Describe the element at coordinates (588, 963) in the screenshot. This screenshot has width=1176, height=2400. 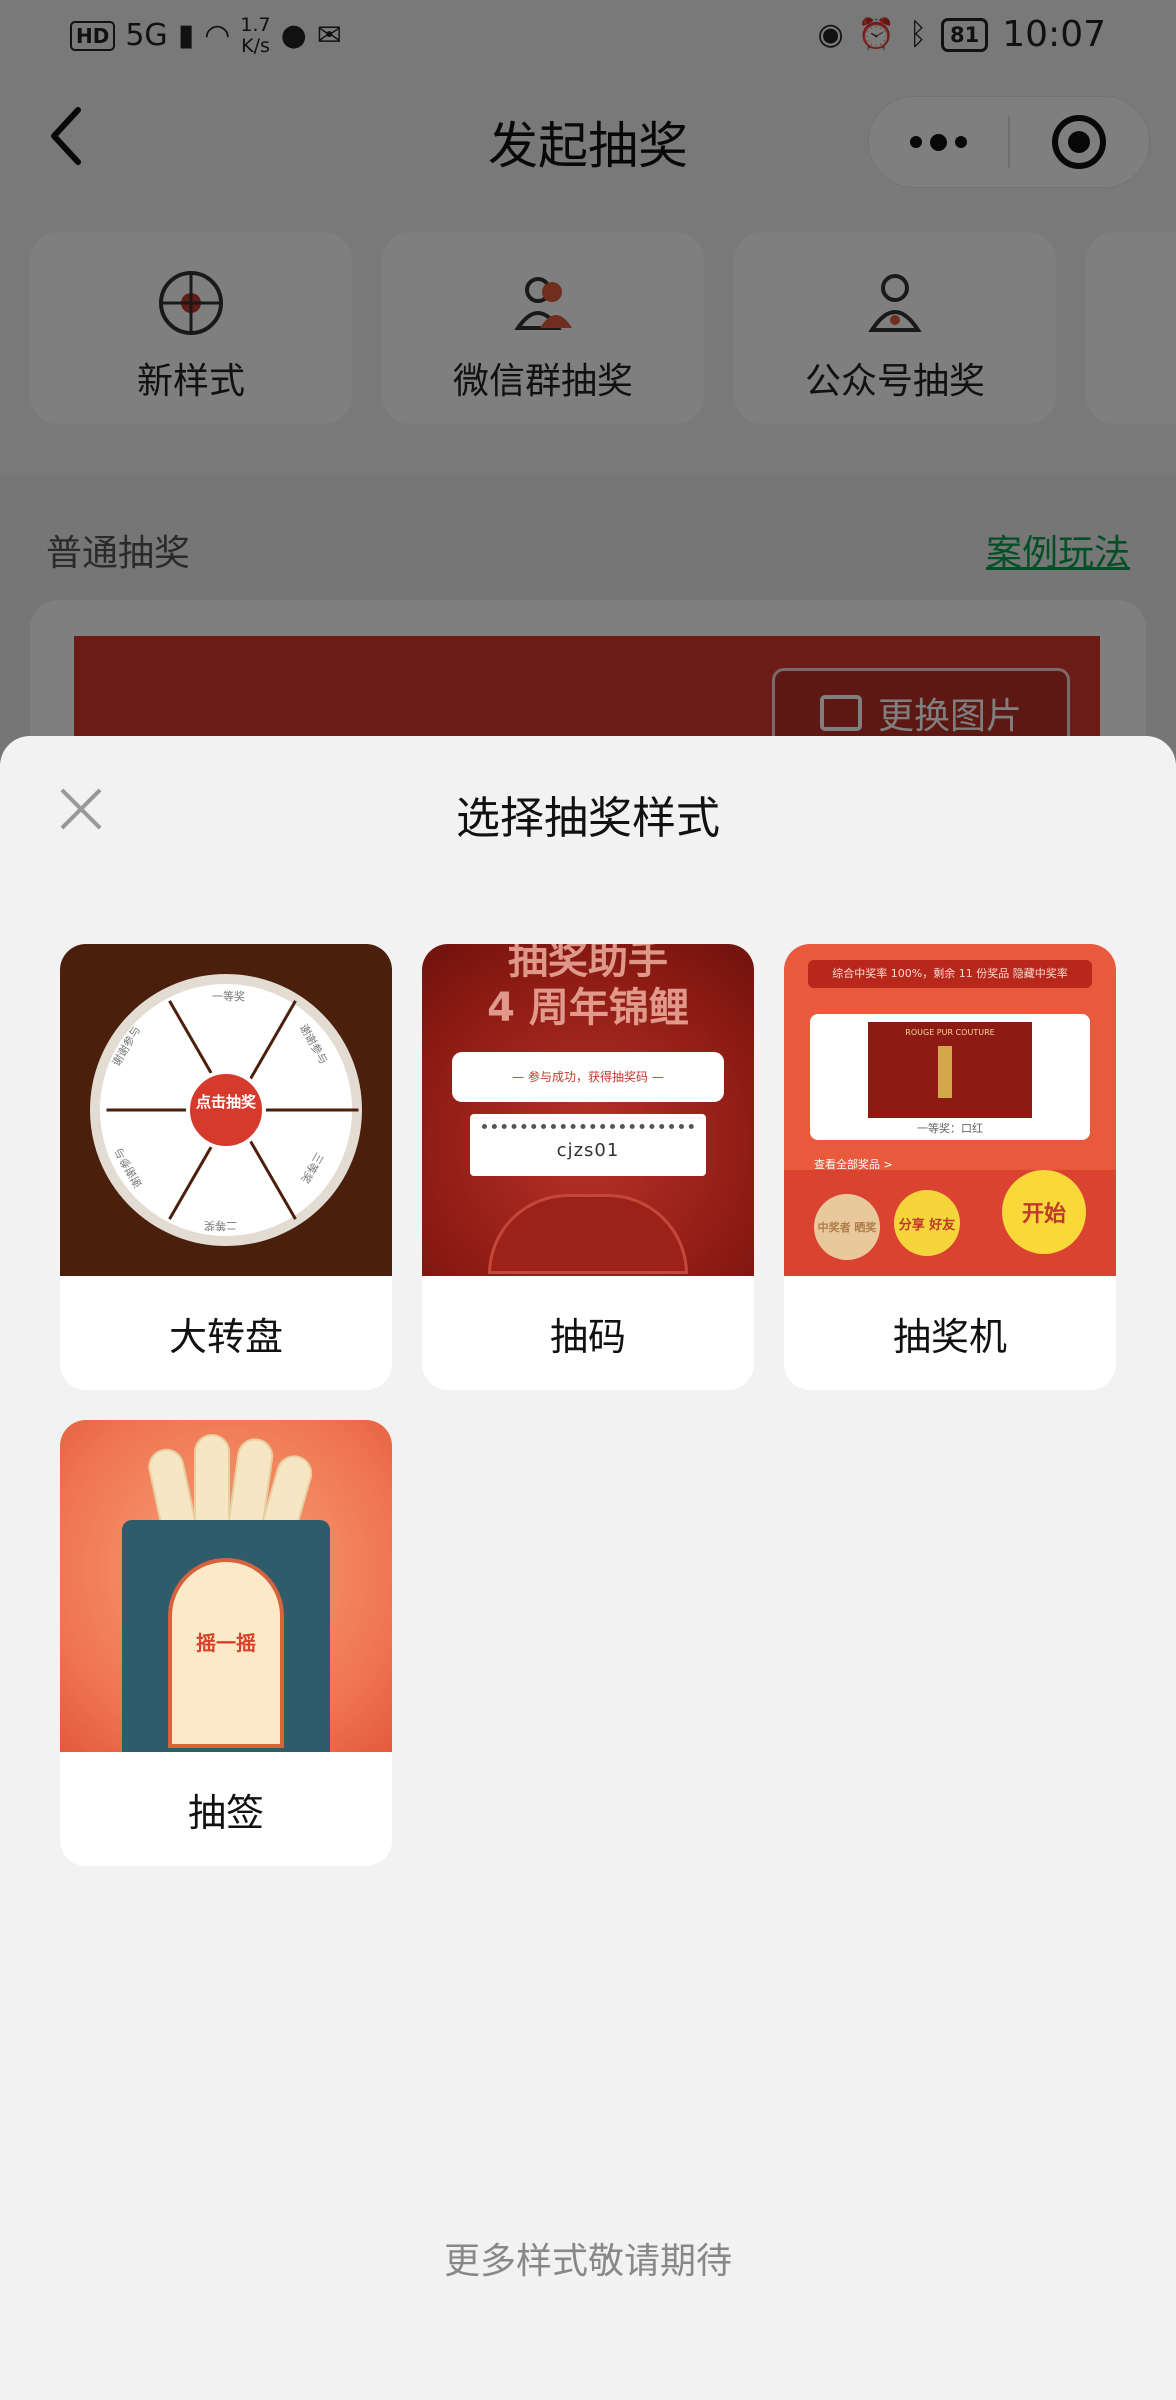
I see `code-title-line1: 抽奖助手` at that location.